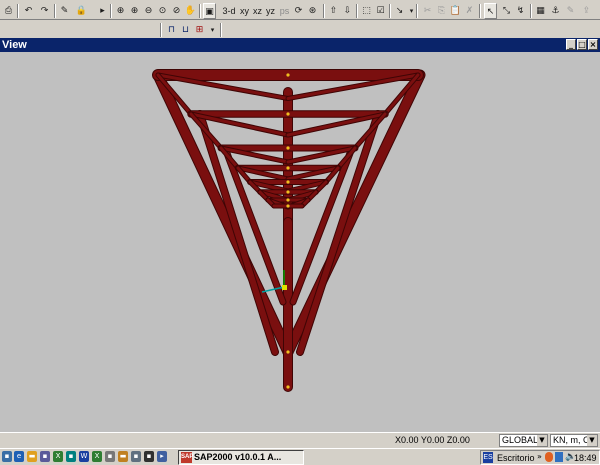 This screenshot has height=465, width=600. What do you see at coordinates (366, 11) in the screenshot?
I see `select-display-icon: ⬚` at bounding box center [366, 11].